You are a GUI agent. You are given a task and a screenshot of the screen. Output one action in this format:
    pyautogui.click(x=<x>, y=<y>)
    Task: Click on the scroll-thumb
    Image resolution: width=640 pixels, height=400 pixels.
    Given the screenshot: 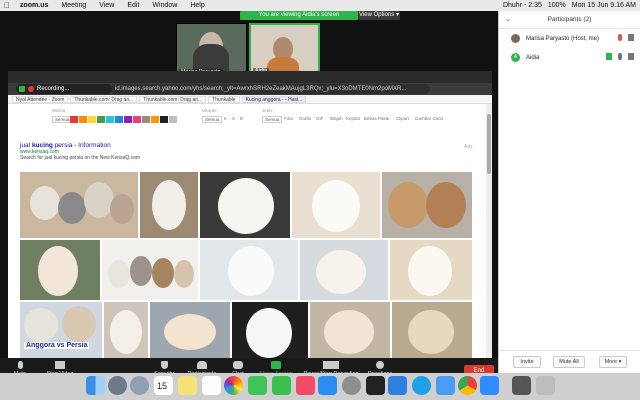 What is the action you would take?
    pyautogui.click(x=489, y=144)
    